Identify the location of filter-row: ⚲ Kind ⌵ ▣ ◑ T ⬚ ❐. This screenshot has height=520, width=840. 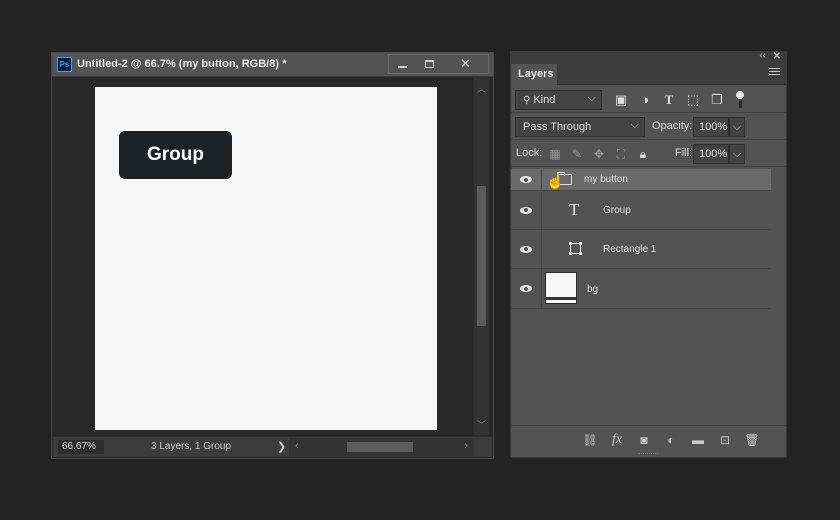
(648, 99).